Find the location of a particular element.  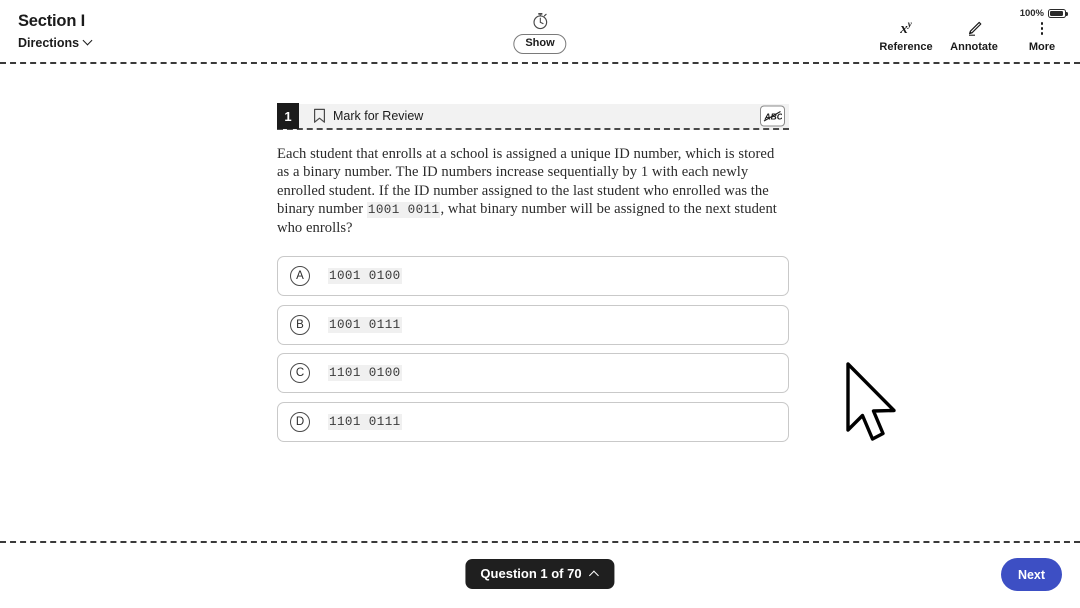

reference-label: Reference is located at coordinates (906, 47).